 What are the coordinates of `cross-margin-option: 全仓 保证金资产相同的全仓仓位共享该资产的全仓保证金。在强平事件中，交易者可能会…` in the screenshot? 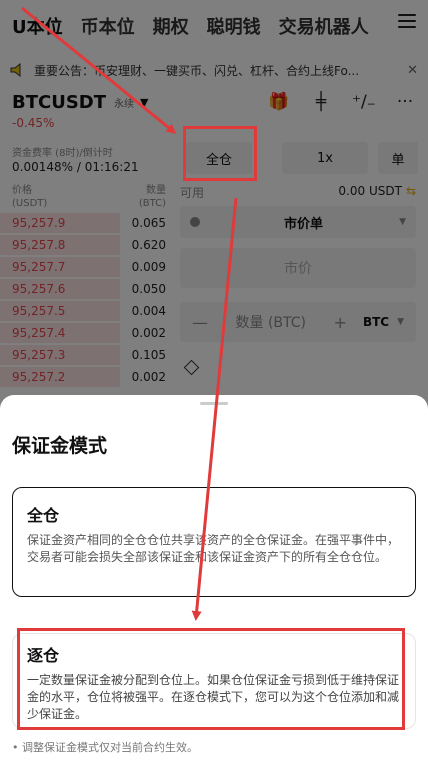 It's located at (214, 542).